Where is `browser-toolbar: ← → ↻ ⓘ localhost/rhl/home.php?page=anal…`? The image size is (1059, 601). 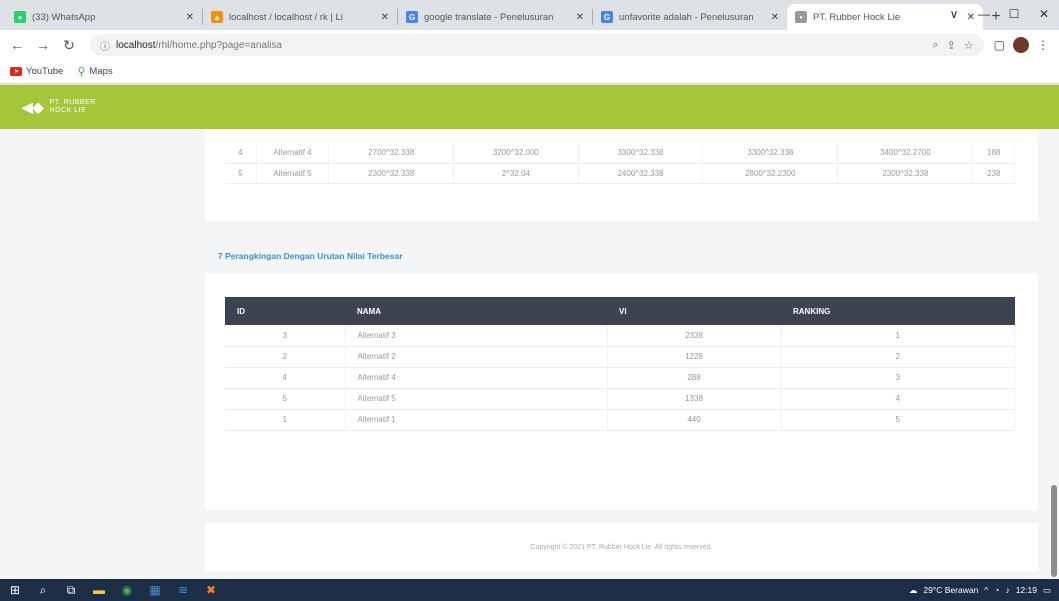 browser-toolbar: ← → ↻ ⓘ localhost/rhl/home.php?page=anal… is located at coordinates (529, 45).